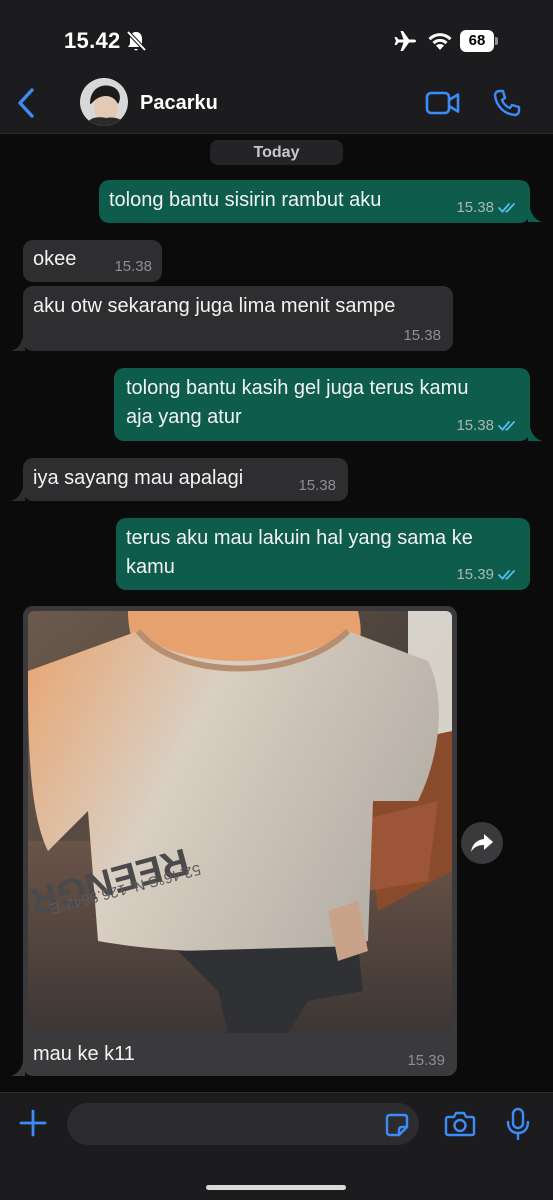 The height and width of the screenshot is (1200, 553). What do you see at coordinates (276, 103) in the screenshot?
I see `chat-header: Pacarku` at bounding box center [276, 103].